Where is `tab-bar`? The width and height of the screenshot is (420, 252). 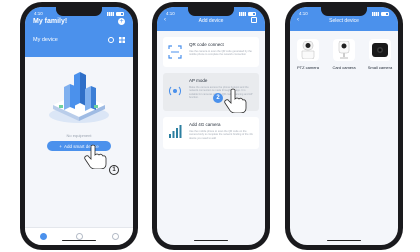 tab-bar is located at coordinates (79, 236).